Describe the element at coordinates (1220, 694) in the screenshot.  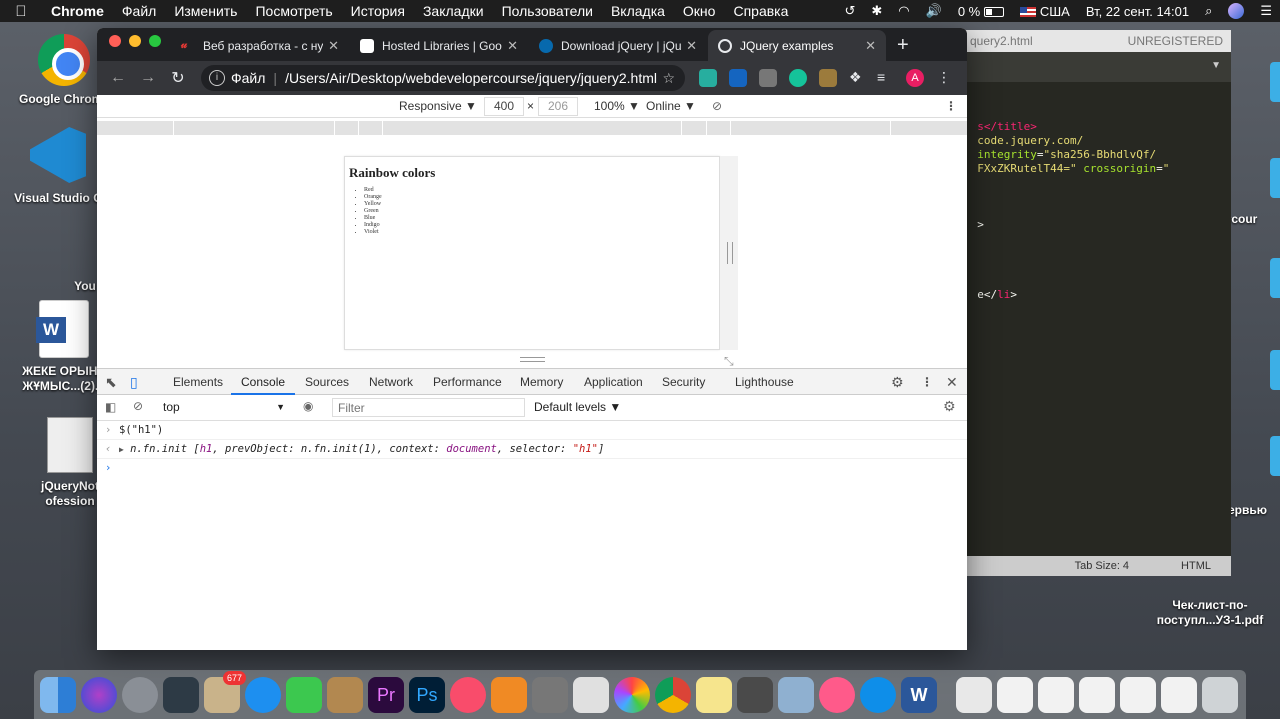
I see `trash-icon` at that location.